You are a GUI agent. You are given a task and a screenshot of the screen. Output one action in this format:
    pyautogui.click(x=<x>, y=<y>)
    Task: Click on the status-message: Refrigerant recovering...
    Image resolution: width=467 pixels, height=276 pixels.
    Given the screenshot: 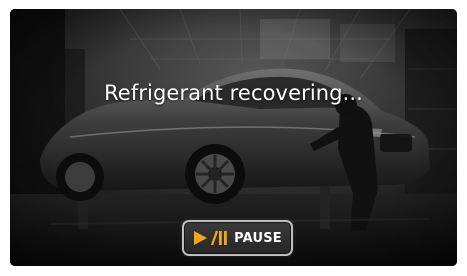 What is the action you would take?
    pyautogui.click(x=233, y=93)
    